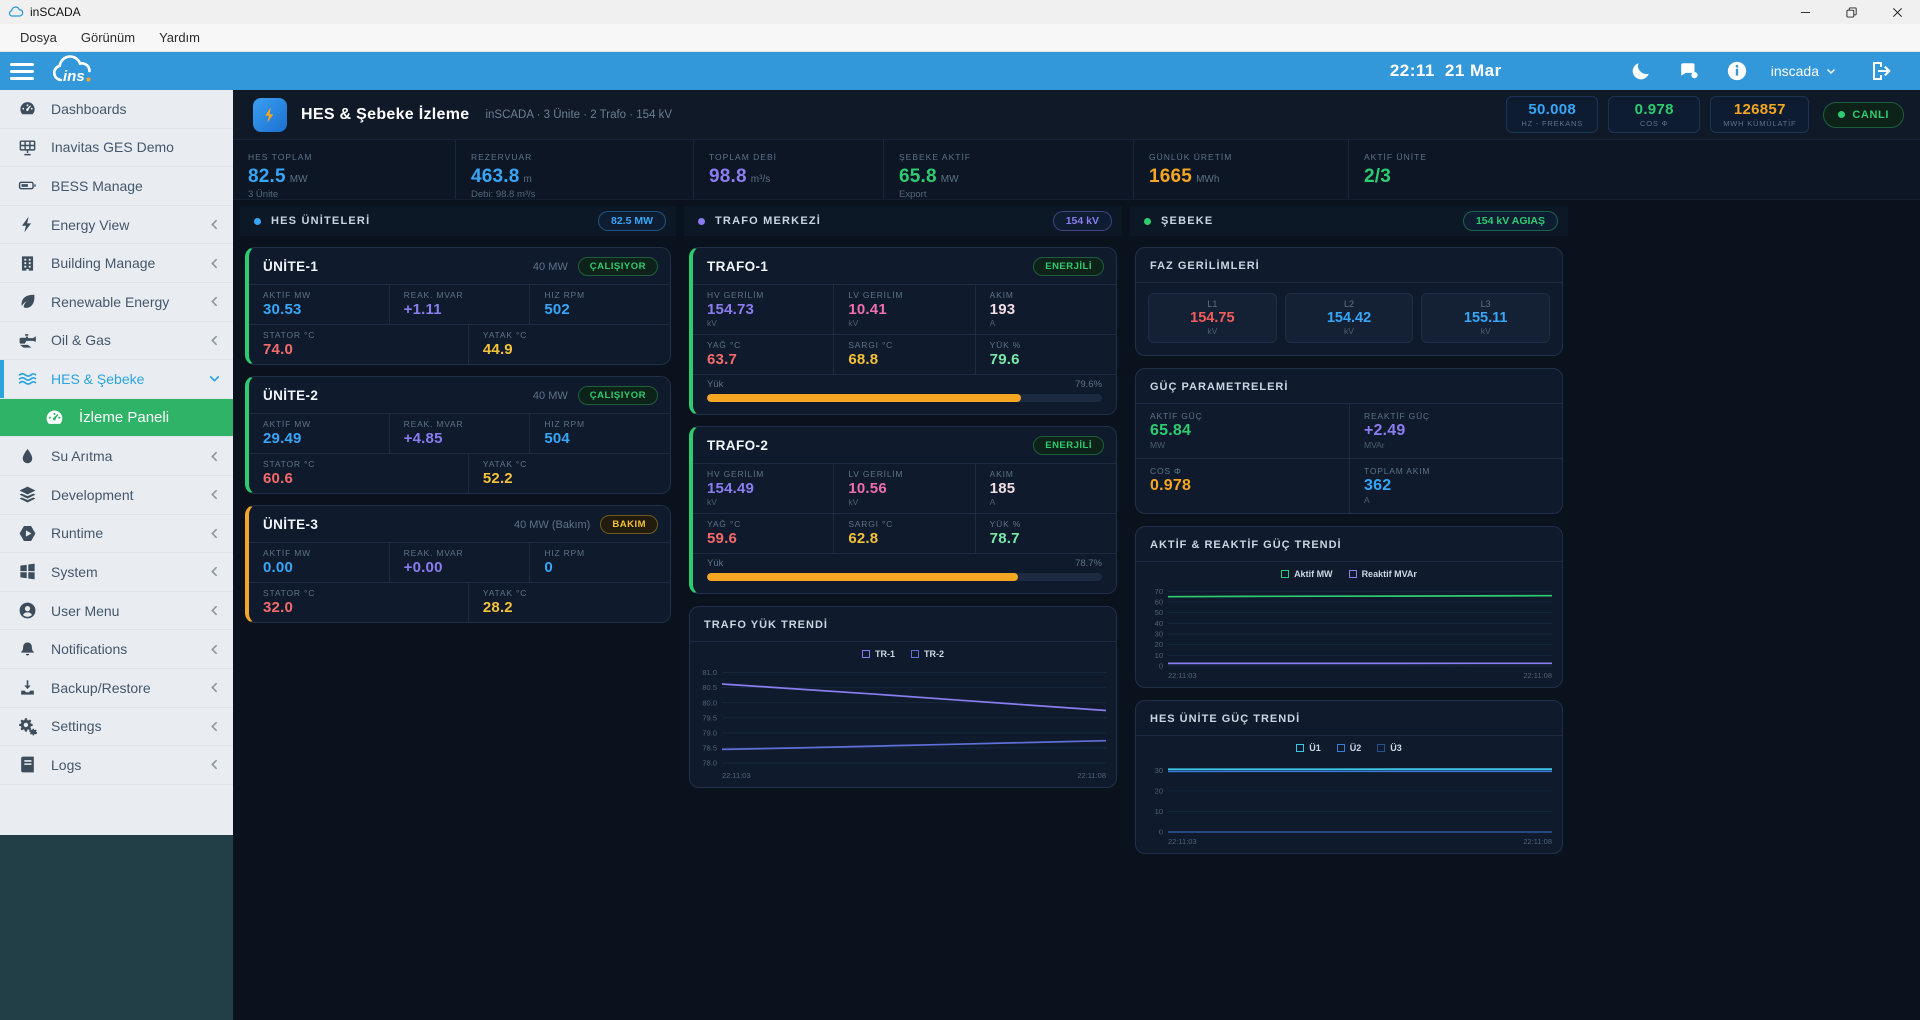 The image size is (1920, 1020). What do you see at coordinates (116, 109) in the screenshot?
I see `sidebar-item-dashboards: Dashboards` at bounding box center [116, 109].